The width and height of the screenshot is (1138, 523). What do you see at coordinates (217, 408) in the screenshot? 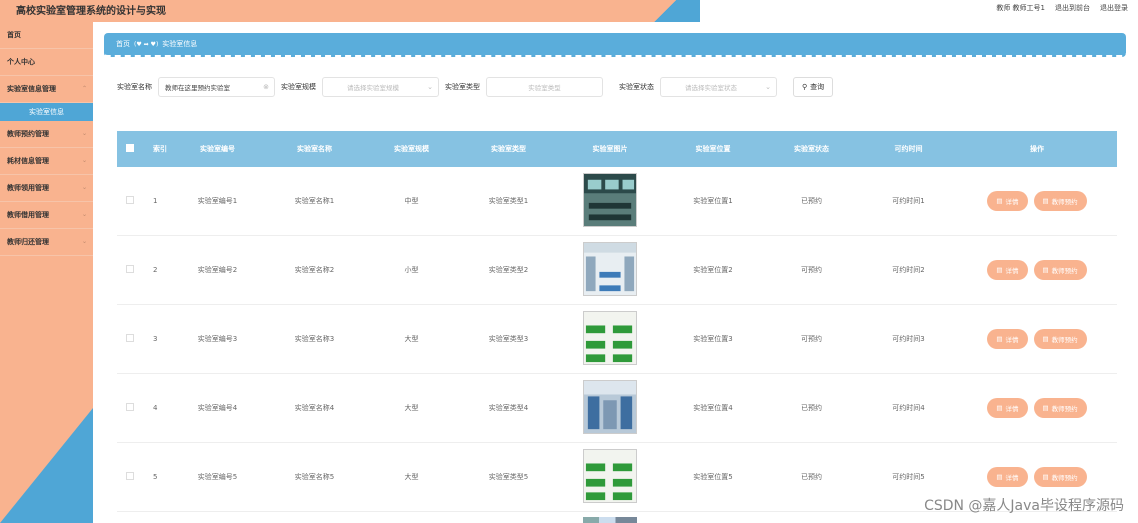
I see `row-lab-no: 实验室编号4` at bounding box center [217, 408].